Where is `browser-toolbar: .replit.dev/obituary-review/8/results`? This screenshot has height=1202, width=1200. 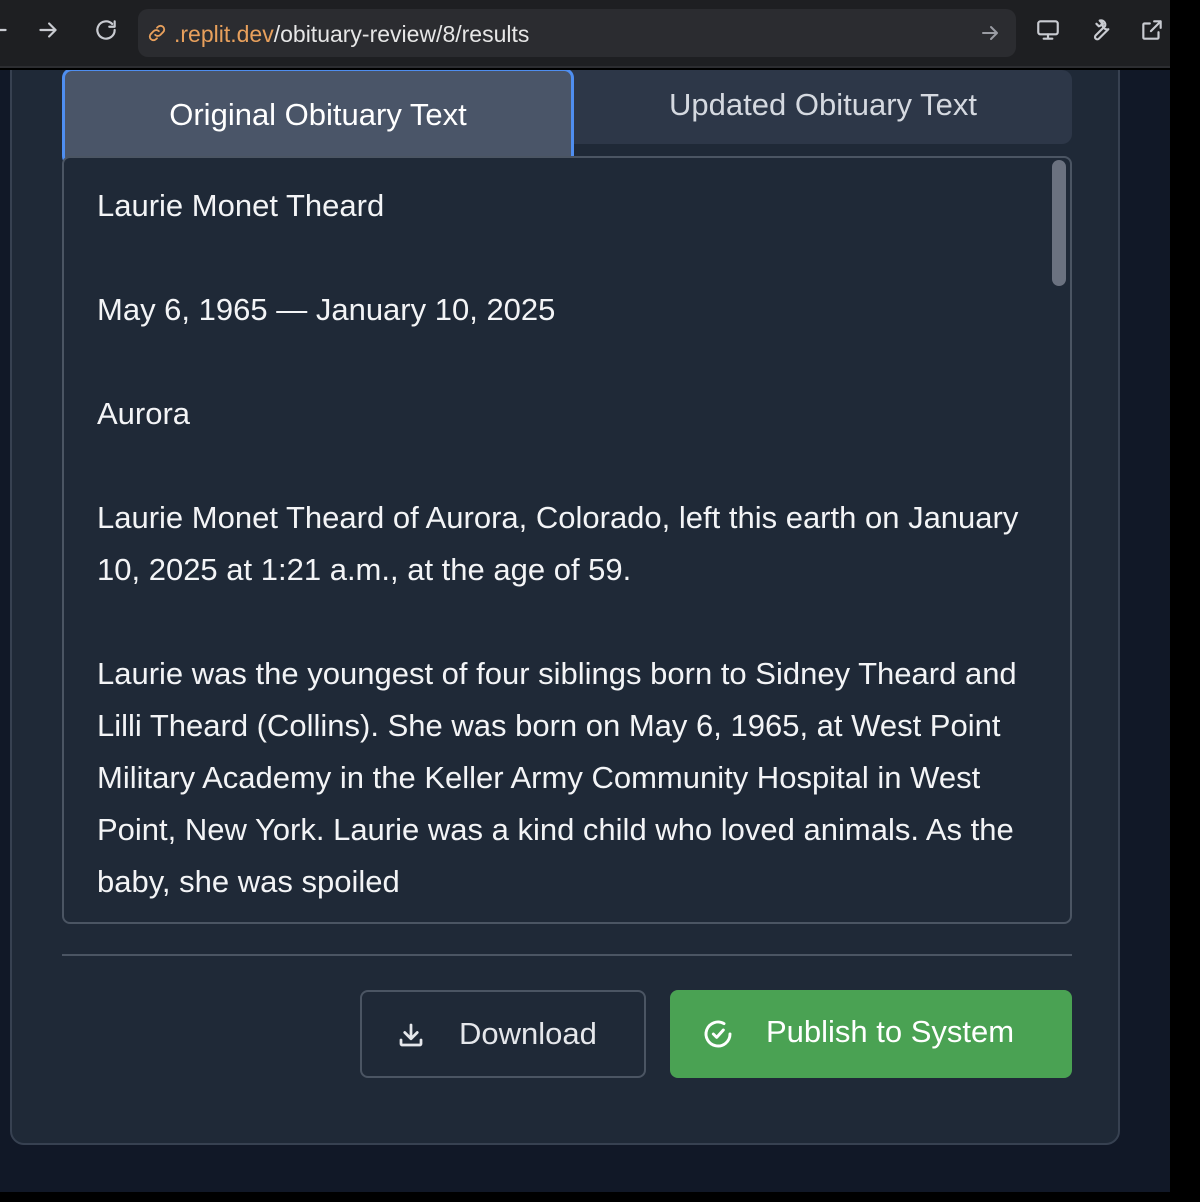
browser-toolbar: .replit.dev/obituary-review/8/results is located at coordinates (585, 34).